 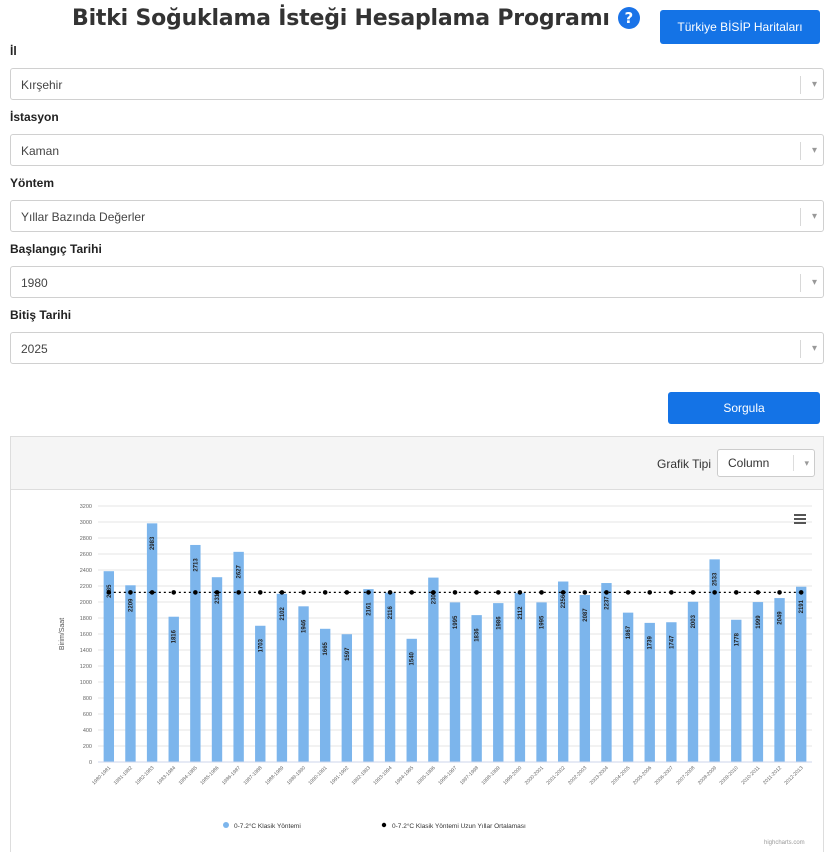 What do you see at coordinates (456, 622) in the screenshot?
I see `data-label: 1995` at bounding box center [456, 622].